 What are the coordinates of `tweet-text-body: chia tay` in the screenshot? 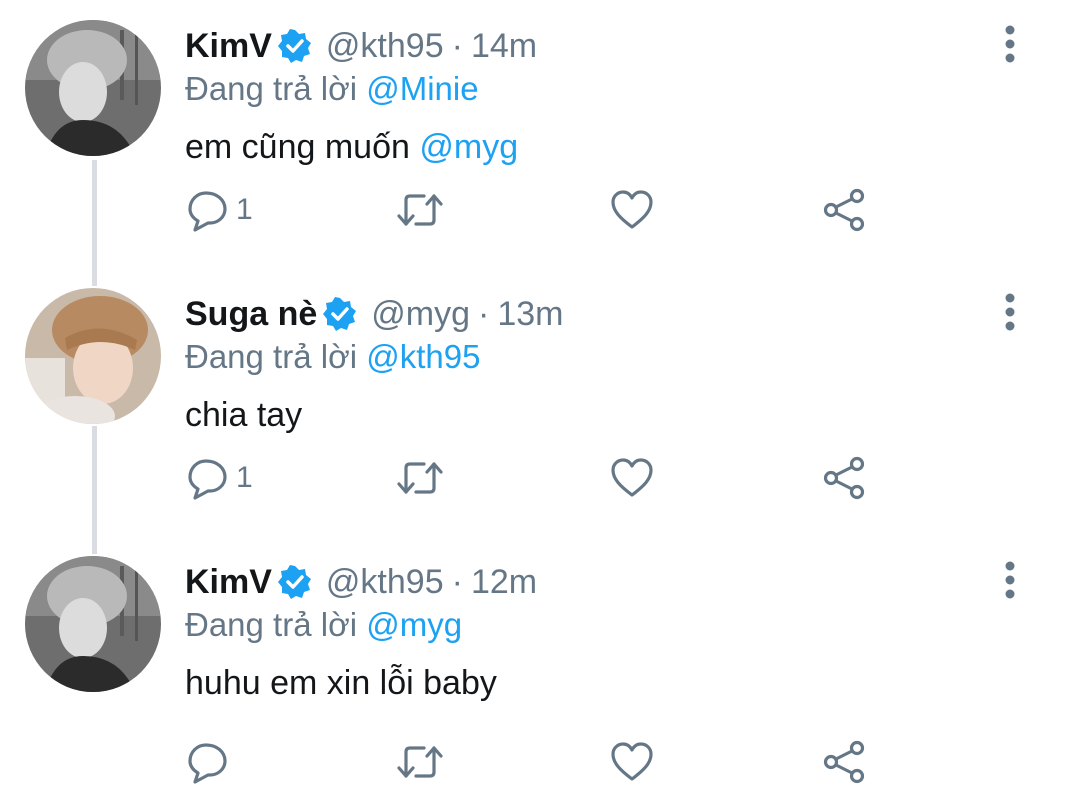 It's located at (244, 415).